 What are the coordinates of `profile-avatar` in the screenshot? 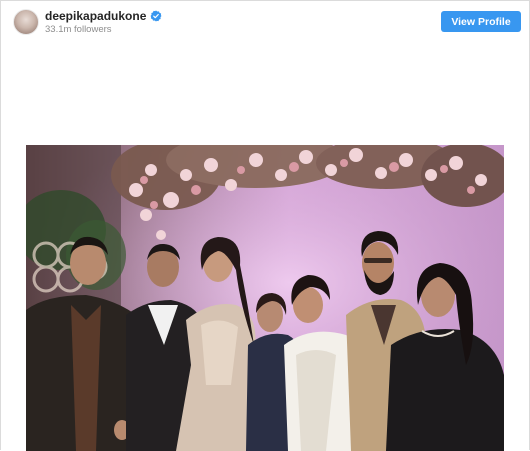 It's located at (26, 22).